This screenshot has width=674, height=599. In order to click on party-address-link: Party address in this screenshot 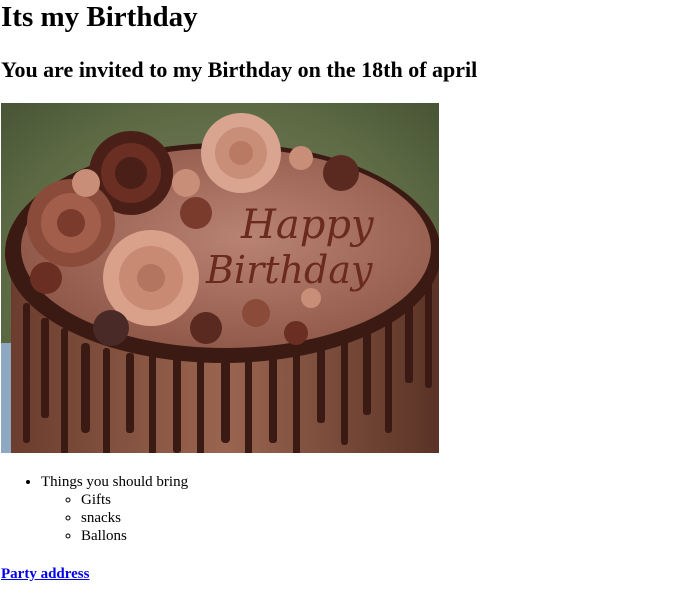, I will do `click(45, 574)`.